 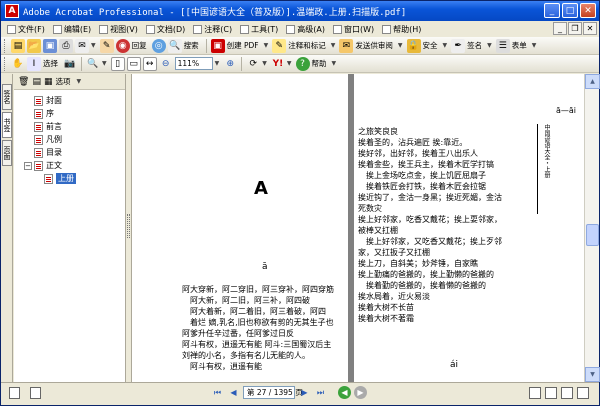 What do you see at coordinates (430, 45) in the screenshot?
I see `security-label: 安全` at bounding box center [430, 45].